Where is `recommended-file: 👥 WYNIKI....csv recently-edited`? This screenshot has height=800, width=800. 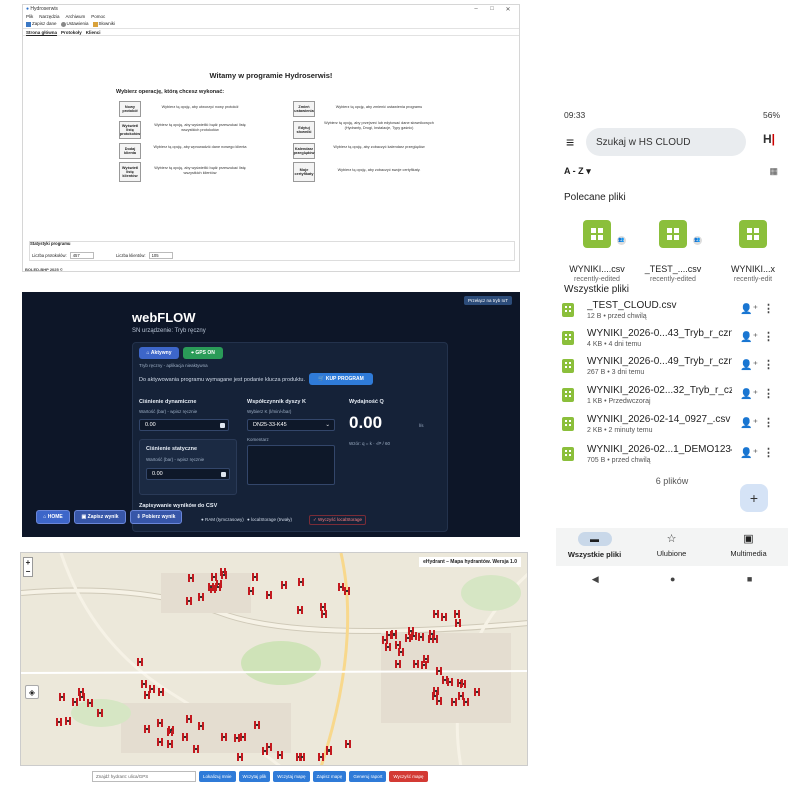
recommended-file: 👥 WYNIKI....csv recently-edited is located at coordinates (597, 251).